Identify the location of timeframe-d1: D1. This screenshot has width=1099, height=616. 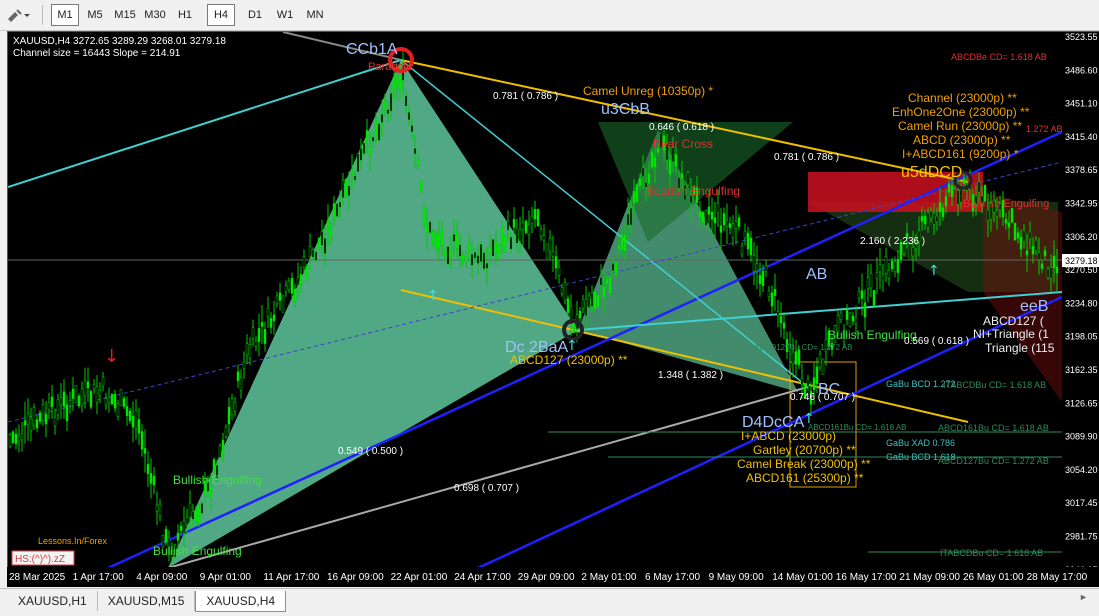
(255, 15).